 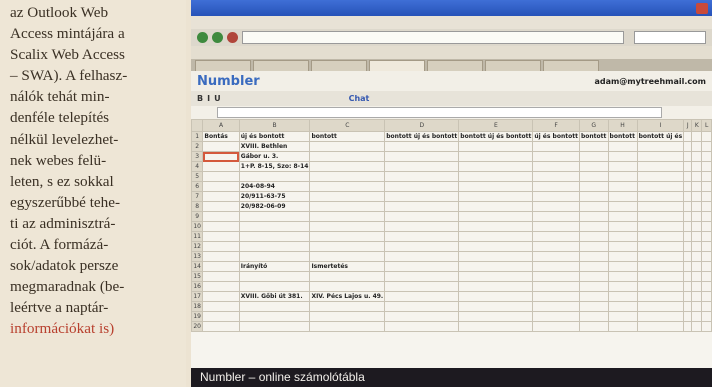 What do you see at coordinates (660, 136) in the screenshot?
I see `sheet-cell: bontott új és` at bounding box center [660, 136].